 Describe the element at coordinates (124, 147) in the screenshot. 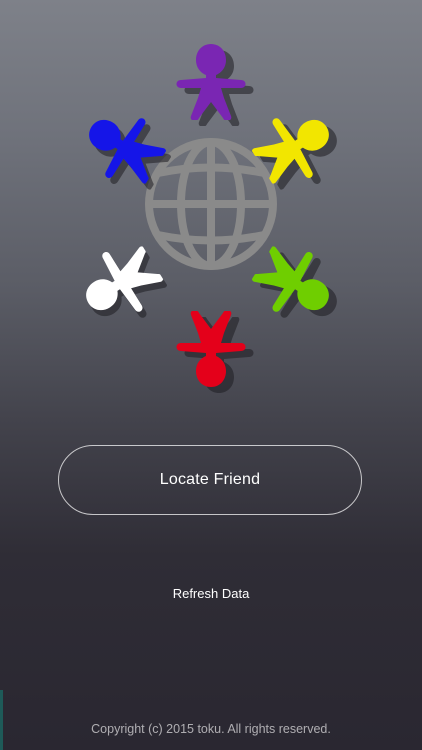

I see `blue-person-icon` at that location.